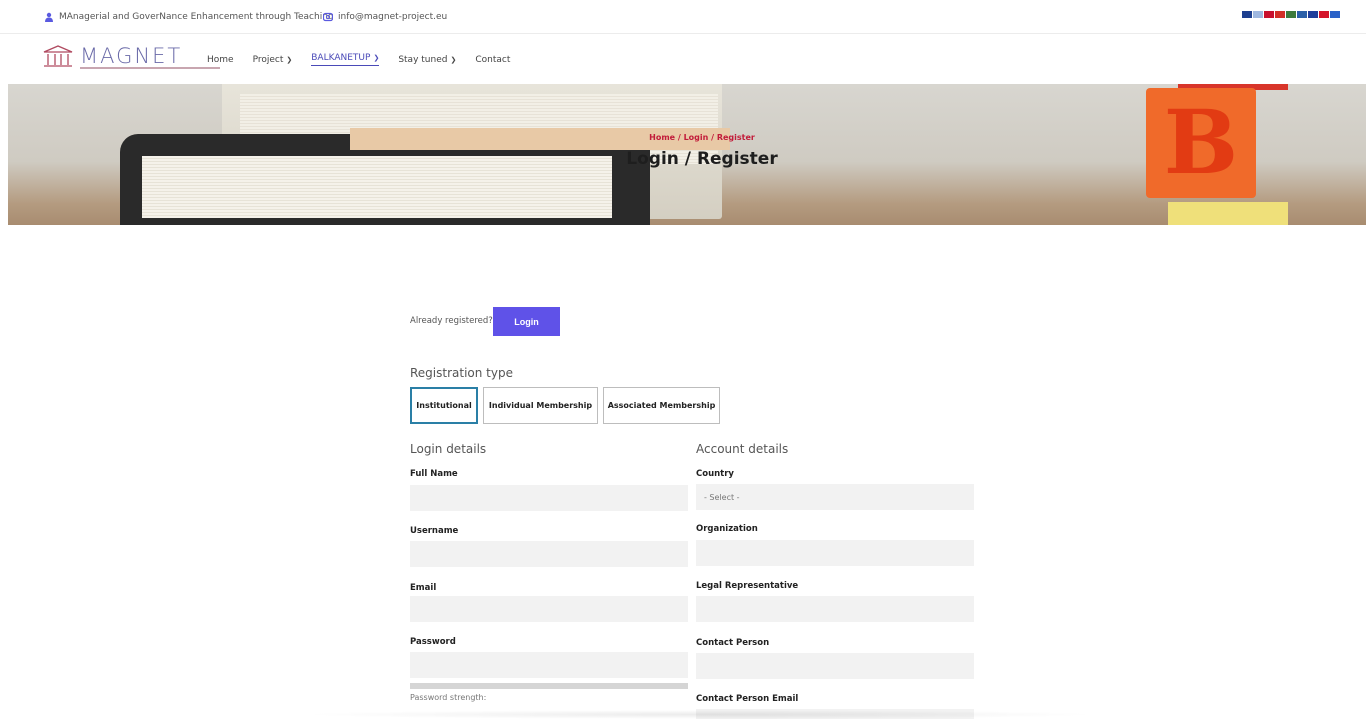 The height and width of the screenshot is (719, 1366). I want to click on tab-individual-membership: Individual Membership, so click(540, 405).